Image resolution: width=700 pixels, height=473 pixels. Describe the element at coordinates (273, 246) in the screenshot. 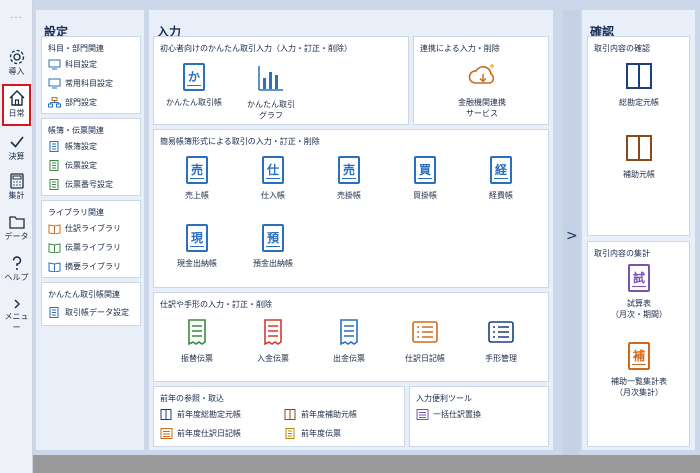

I see `tile-deposit-book: 預 預金出納帳` at that location.